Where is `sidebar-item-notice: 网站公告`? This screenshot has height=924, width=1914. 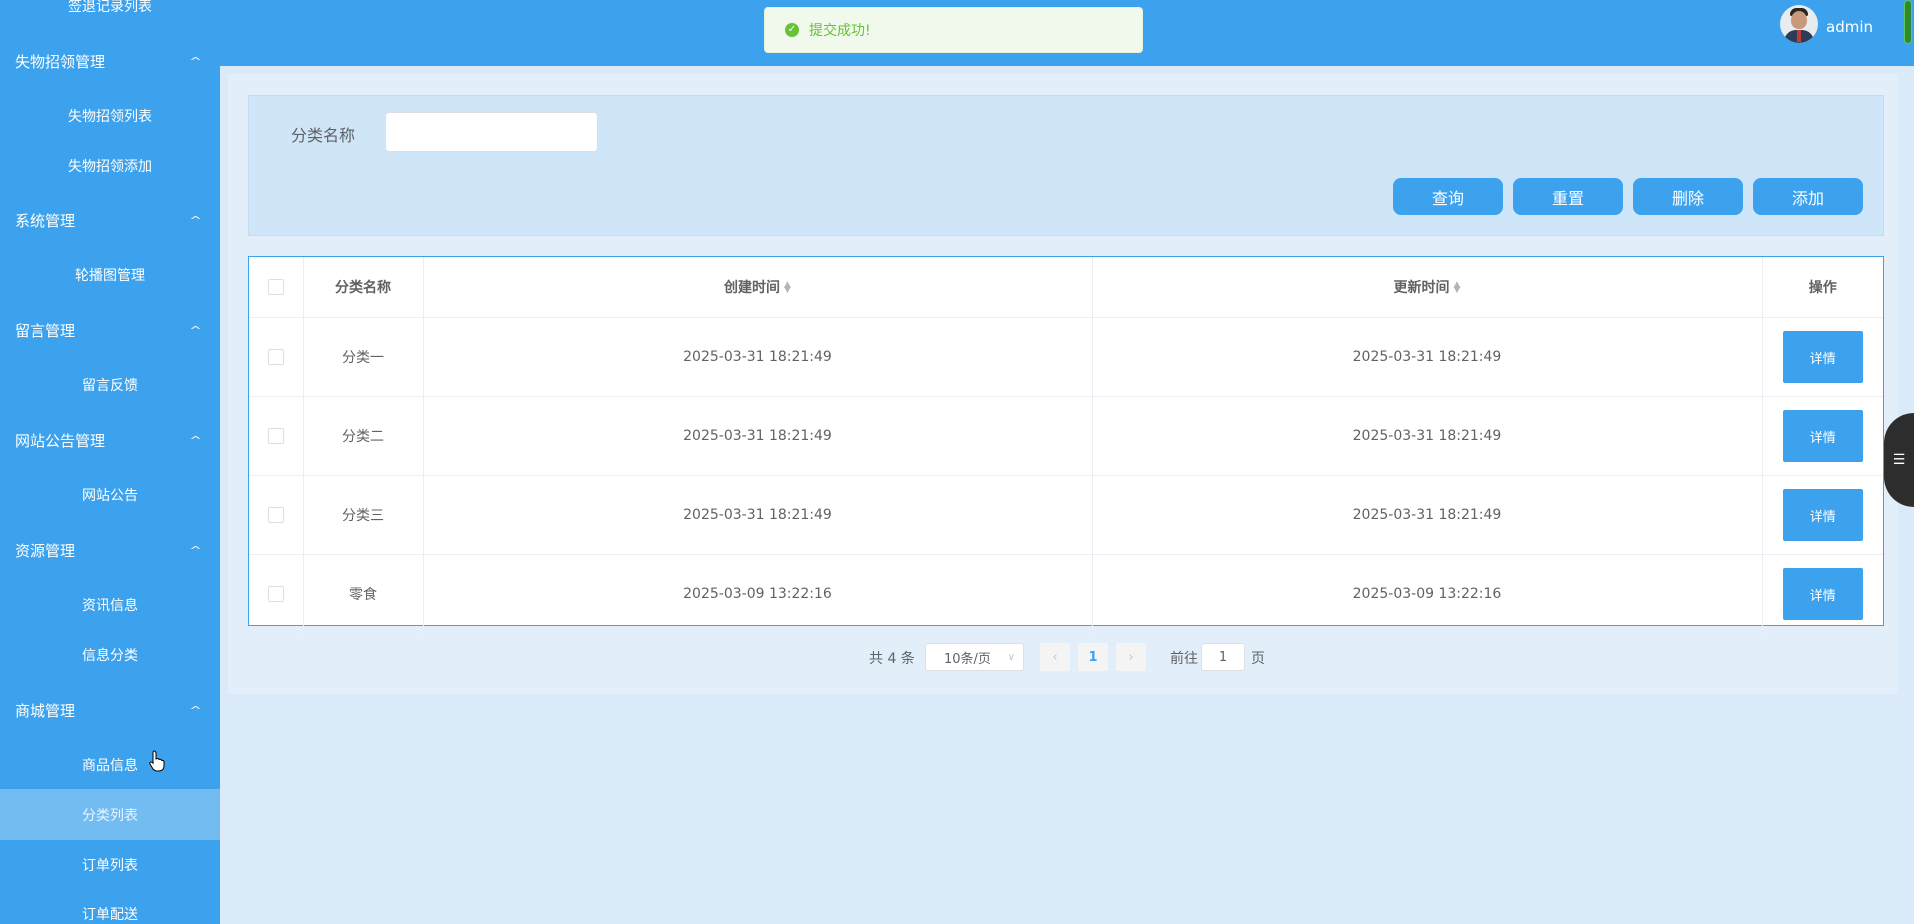
sidebar-item-notice: 网站公告 is located at coordinates (110, 495).